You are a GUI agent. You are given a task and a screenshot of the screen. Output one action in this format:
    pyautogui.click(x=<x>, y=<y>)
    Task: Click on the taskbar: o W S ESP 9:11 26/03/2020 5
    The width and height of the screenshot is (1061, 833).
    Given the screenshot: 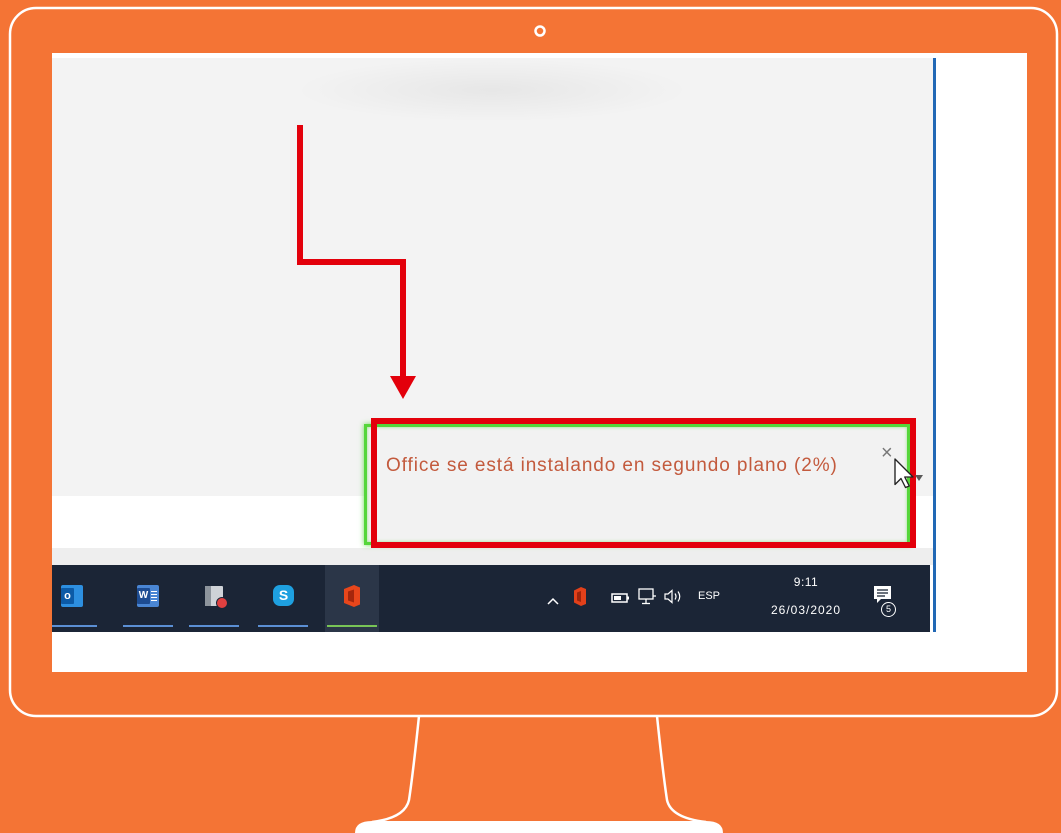 What is the action you would take?
    pyautogui.click(x=491, y=598)
    